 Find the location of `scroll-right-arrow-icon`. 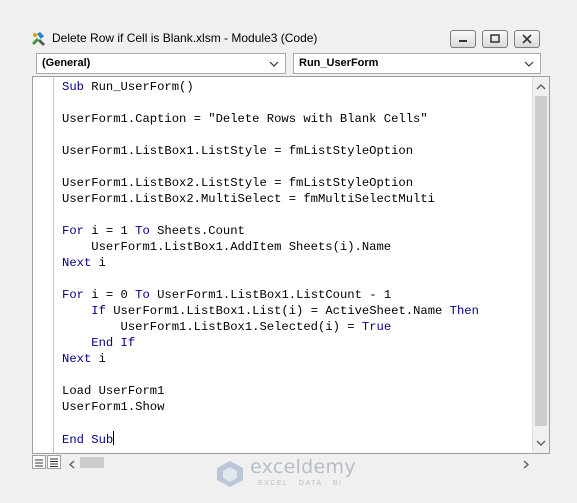

scroll-right-arrow-icon is located at coordinates (526, 466).